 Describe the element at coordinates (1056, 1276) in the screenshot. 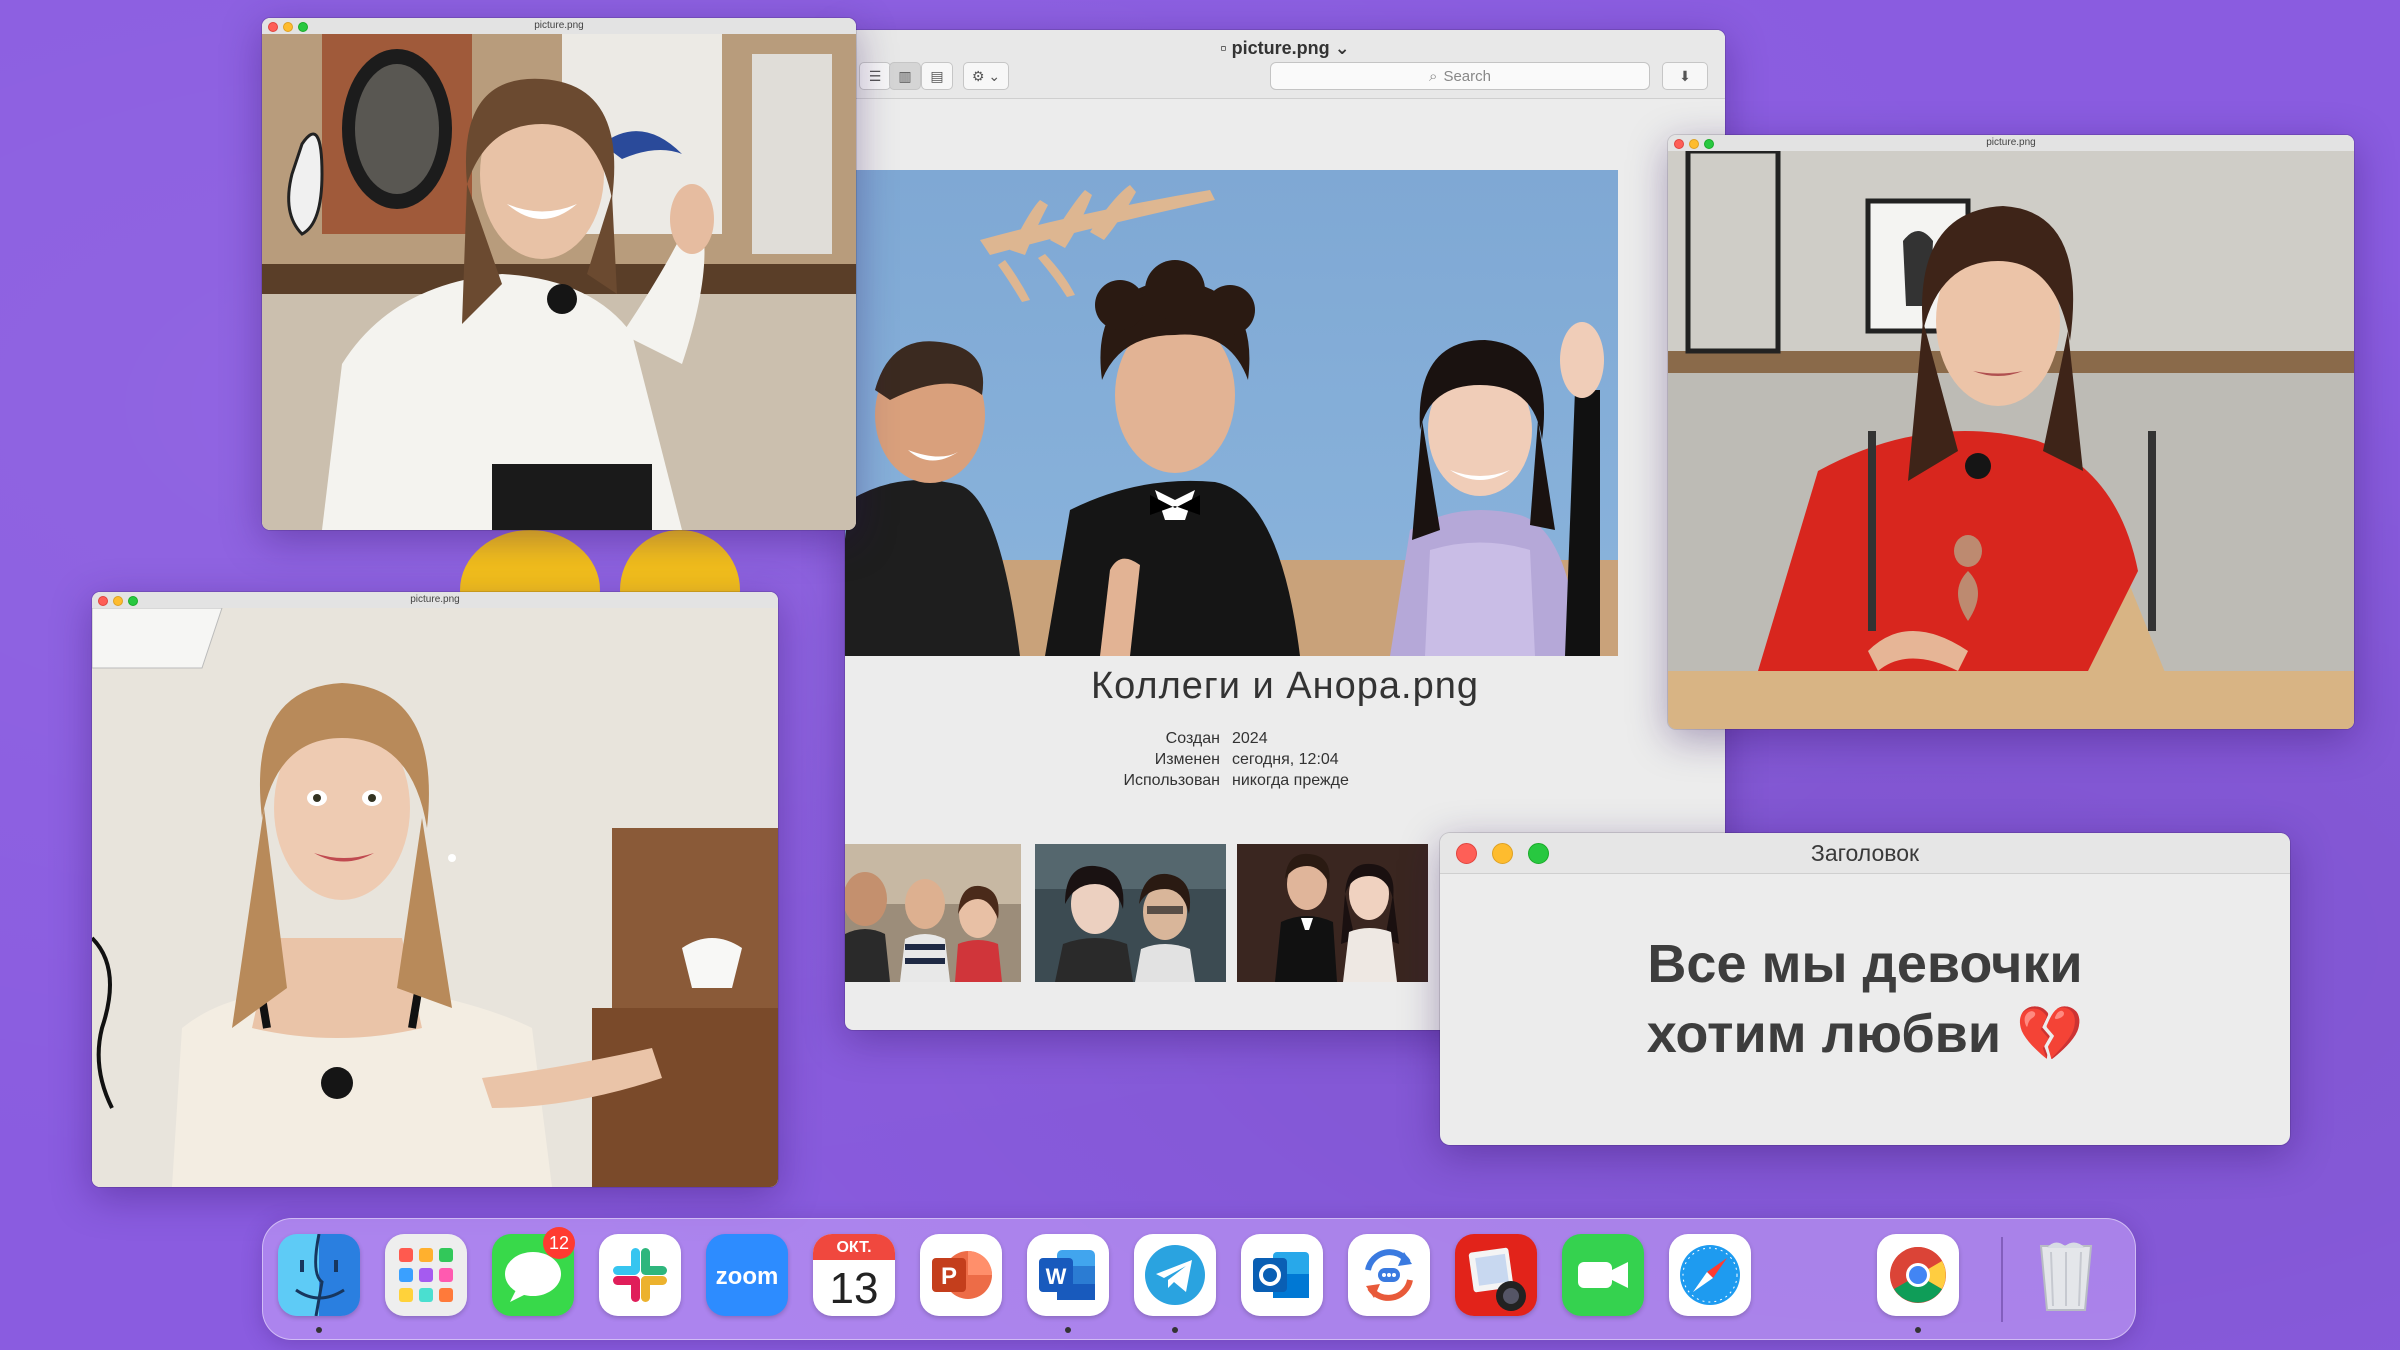

I see `svg-text: W` at that location.